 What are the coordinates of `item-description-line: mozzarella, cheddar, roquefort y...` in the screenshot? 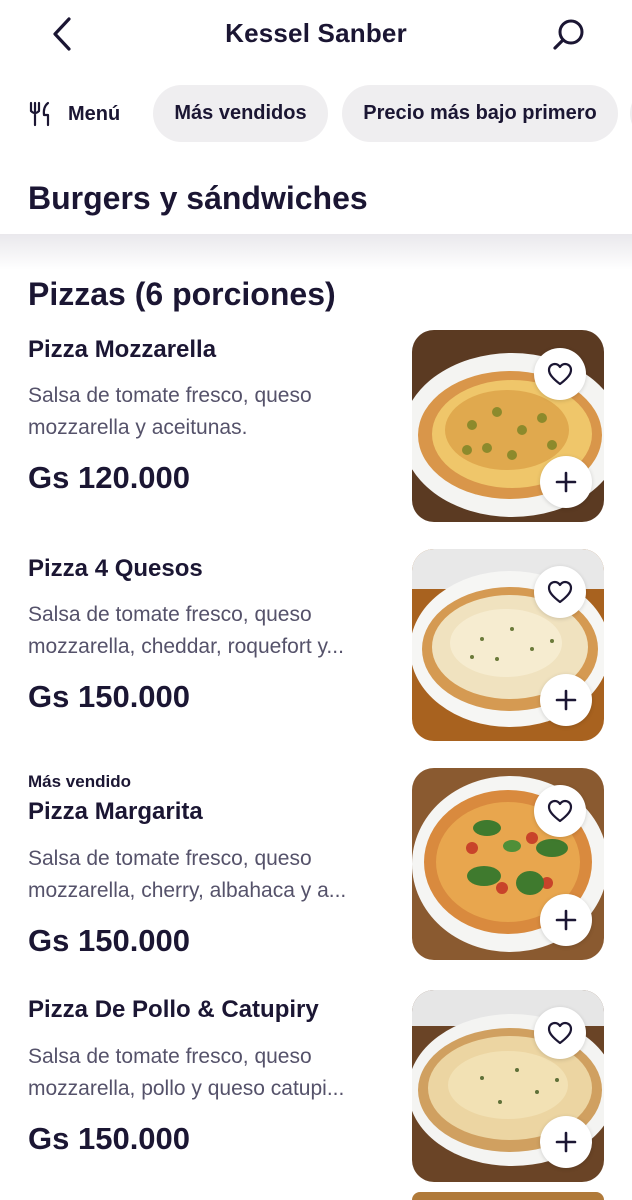 It's located at (186, 646).